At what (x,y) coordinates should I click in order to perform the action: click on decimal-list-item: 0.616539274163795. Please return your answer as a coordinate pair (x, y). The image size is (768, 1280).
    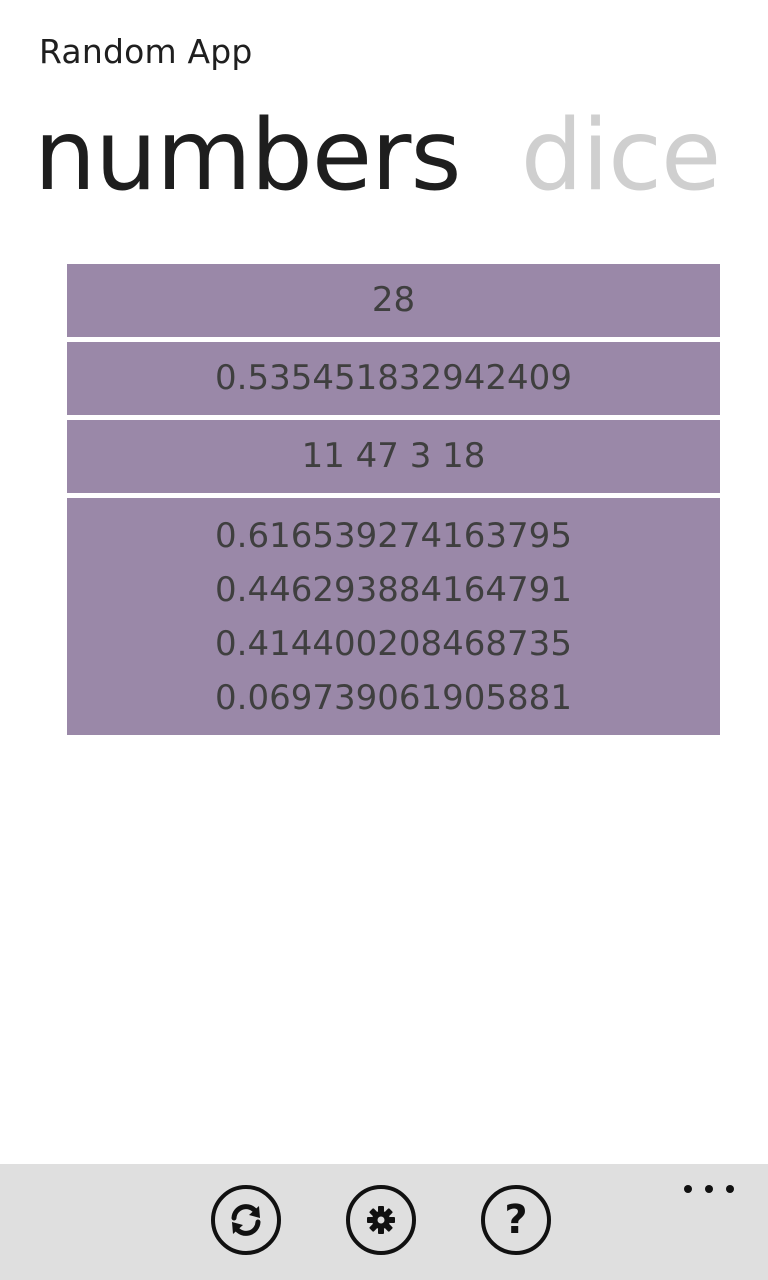
    Looking at the image, I should click on (393, 536).